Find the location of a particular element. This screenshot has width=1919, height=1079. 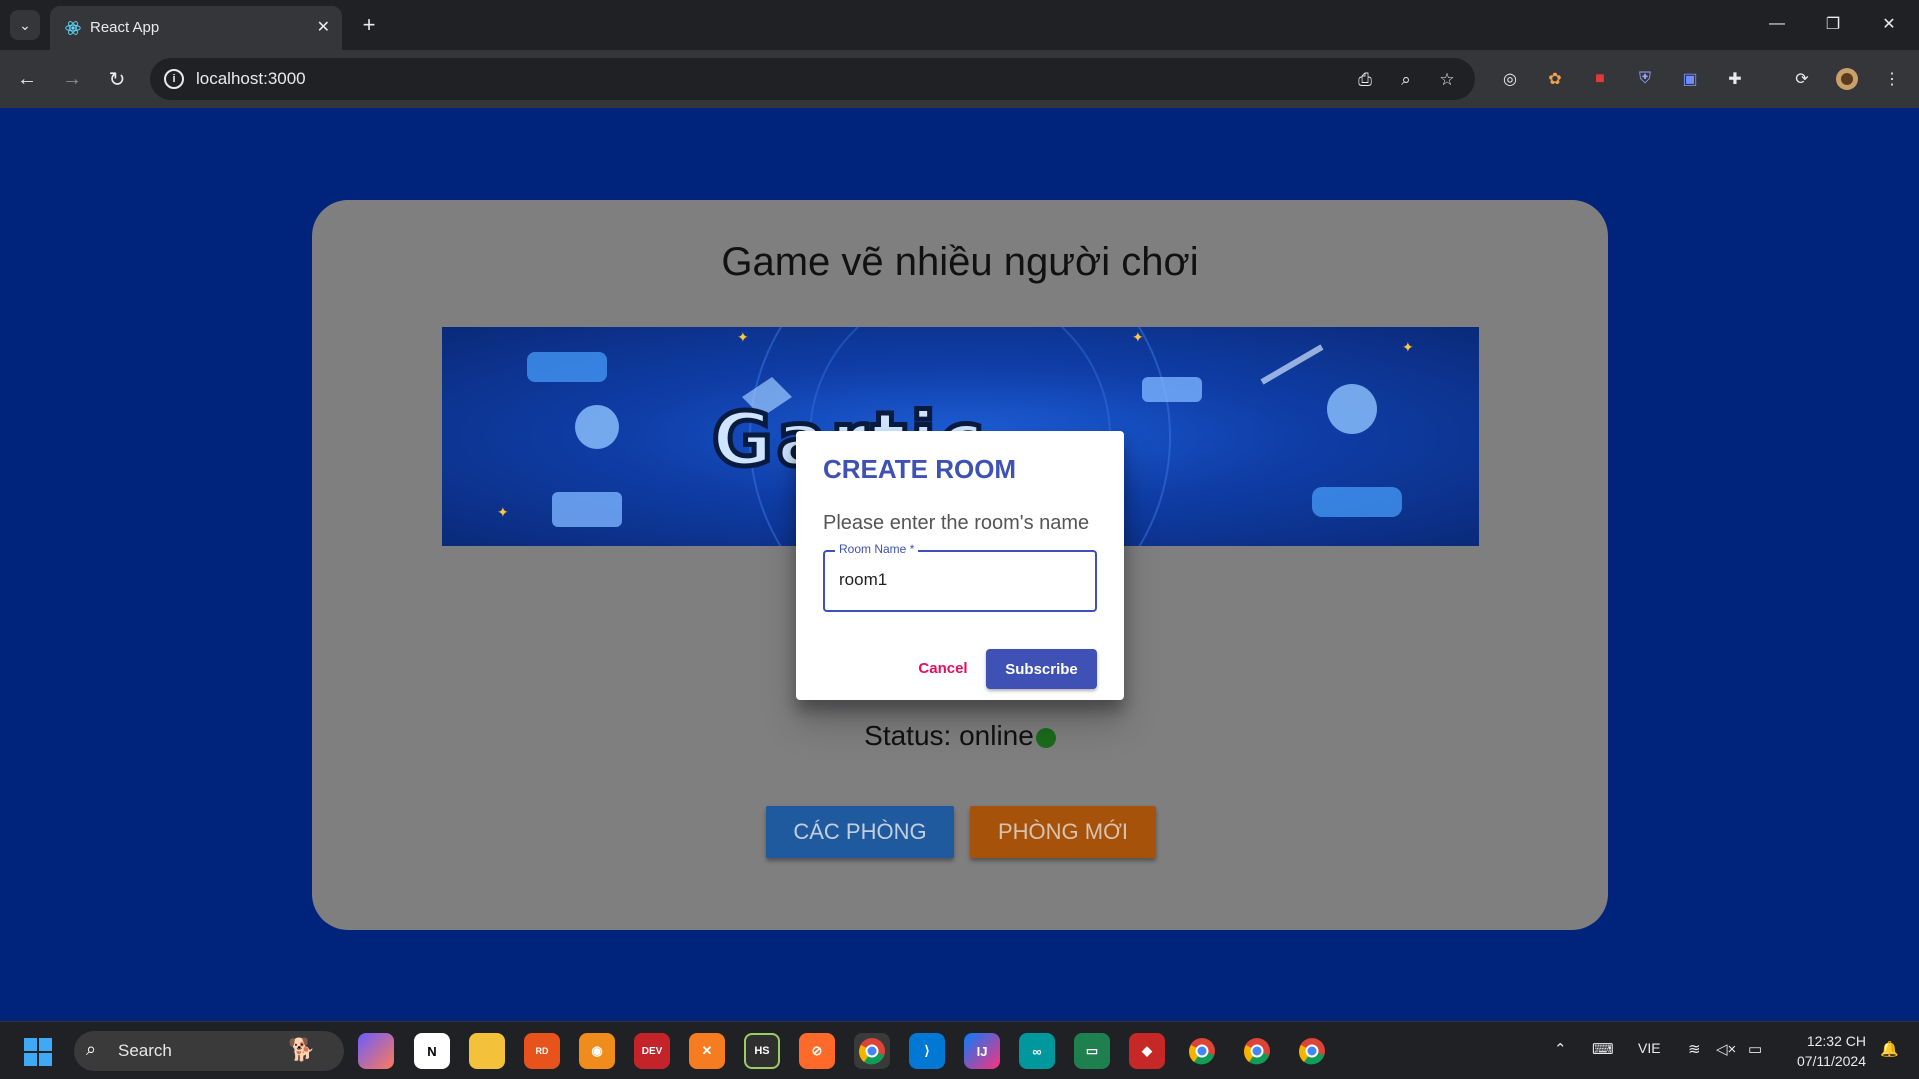

android-studio-icon: ▭ is located at coordinates (1092, 1051).